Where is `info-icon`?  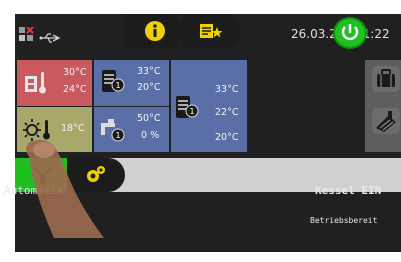 info-icon is located at coordinates (155, 33).